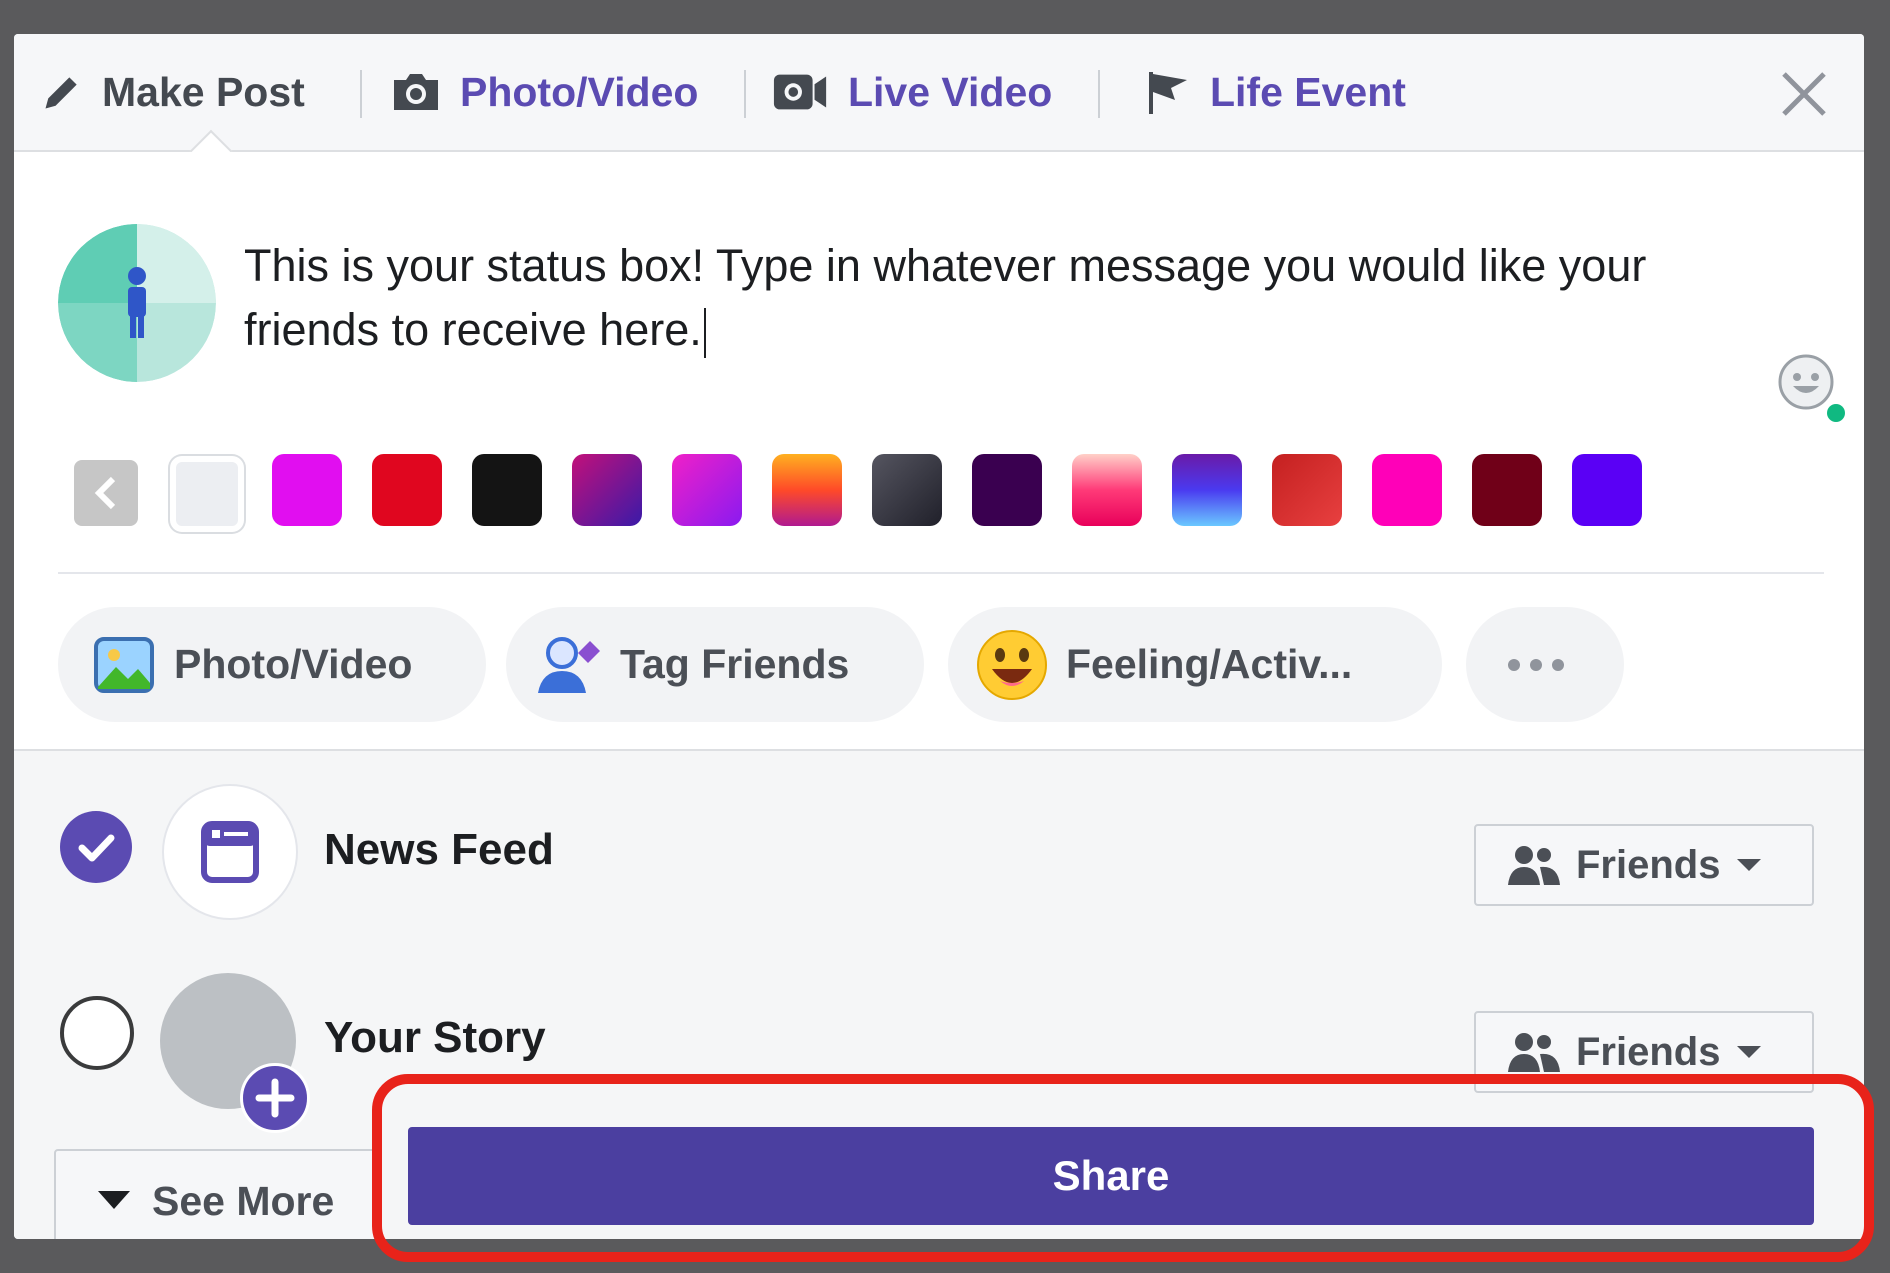  I want to click on more-icon, so click(1536, 664).